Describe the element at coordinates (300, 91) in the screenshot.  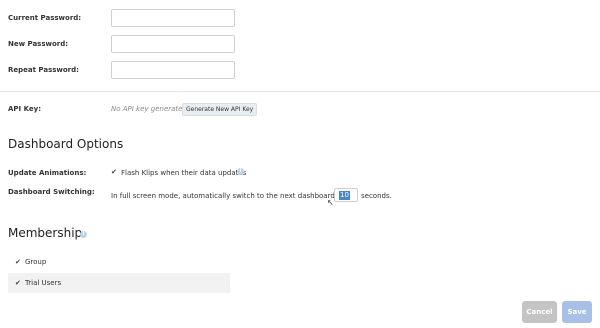
I see `section-divider` at that location.